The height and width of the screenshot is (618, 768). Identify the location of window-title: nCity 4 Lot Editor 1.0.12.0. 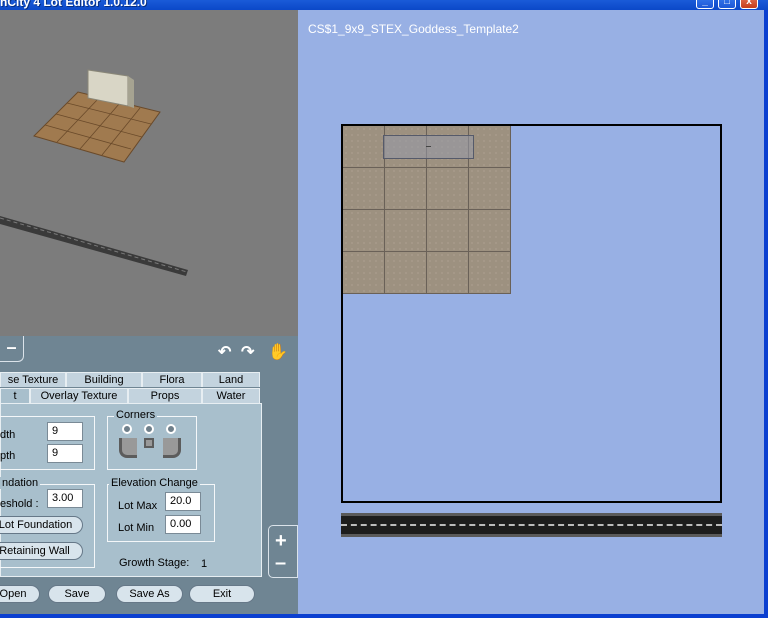
(73, 4).